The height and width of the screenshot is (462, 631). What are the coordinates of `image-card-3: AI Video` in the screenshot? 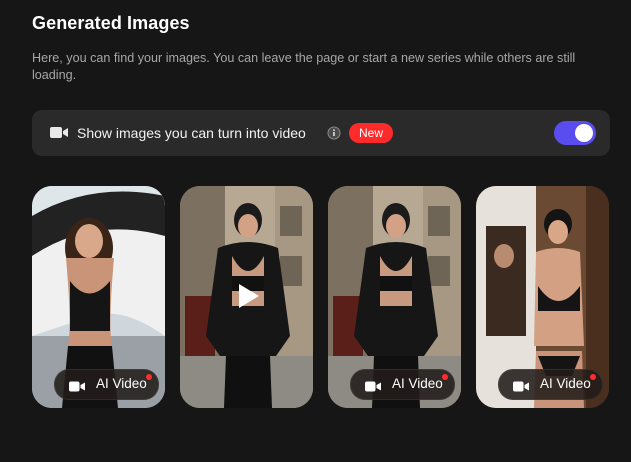 It's located at (394, 297).